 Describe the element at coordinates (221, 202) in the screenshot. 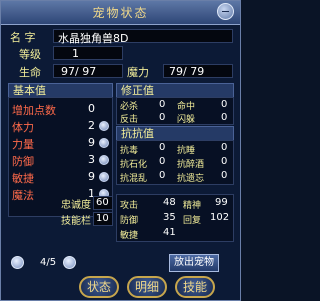

I see `spirit-value: 99` at that location.